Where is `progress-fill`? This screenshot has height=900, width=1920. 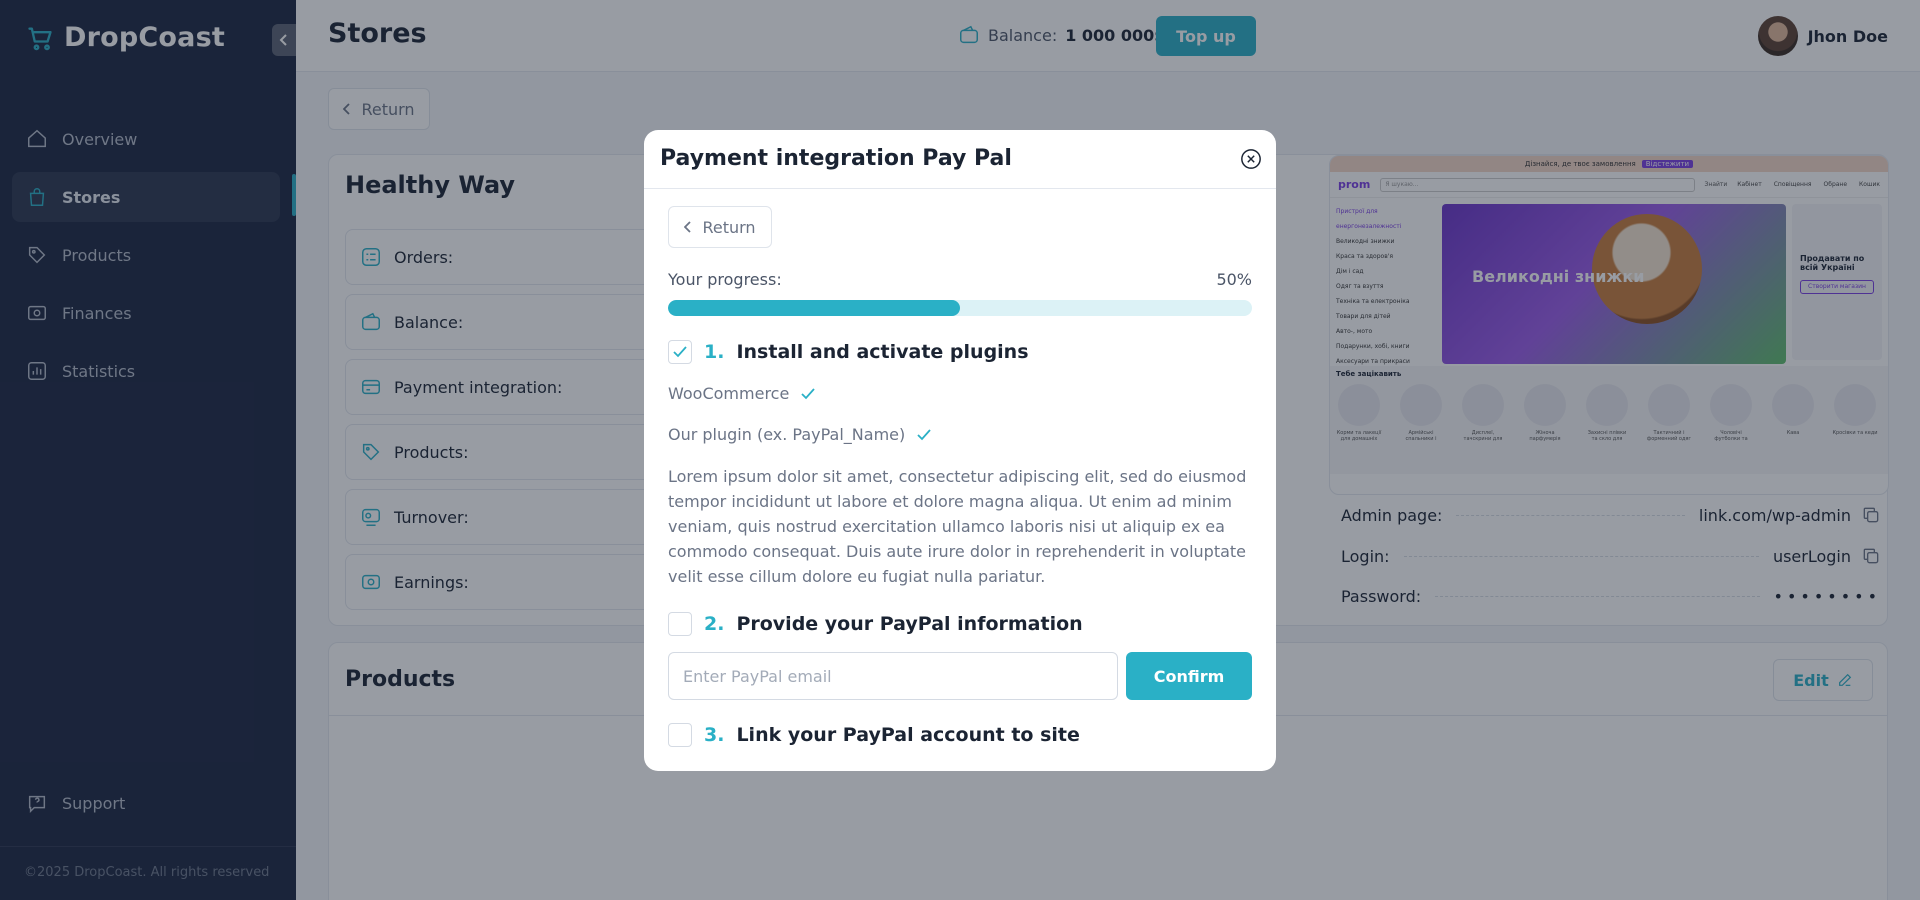
progress-fill is located at coordinates (814, 308).